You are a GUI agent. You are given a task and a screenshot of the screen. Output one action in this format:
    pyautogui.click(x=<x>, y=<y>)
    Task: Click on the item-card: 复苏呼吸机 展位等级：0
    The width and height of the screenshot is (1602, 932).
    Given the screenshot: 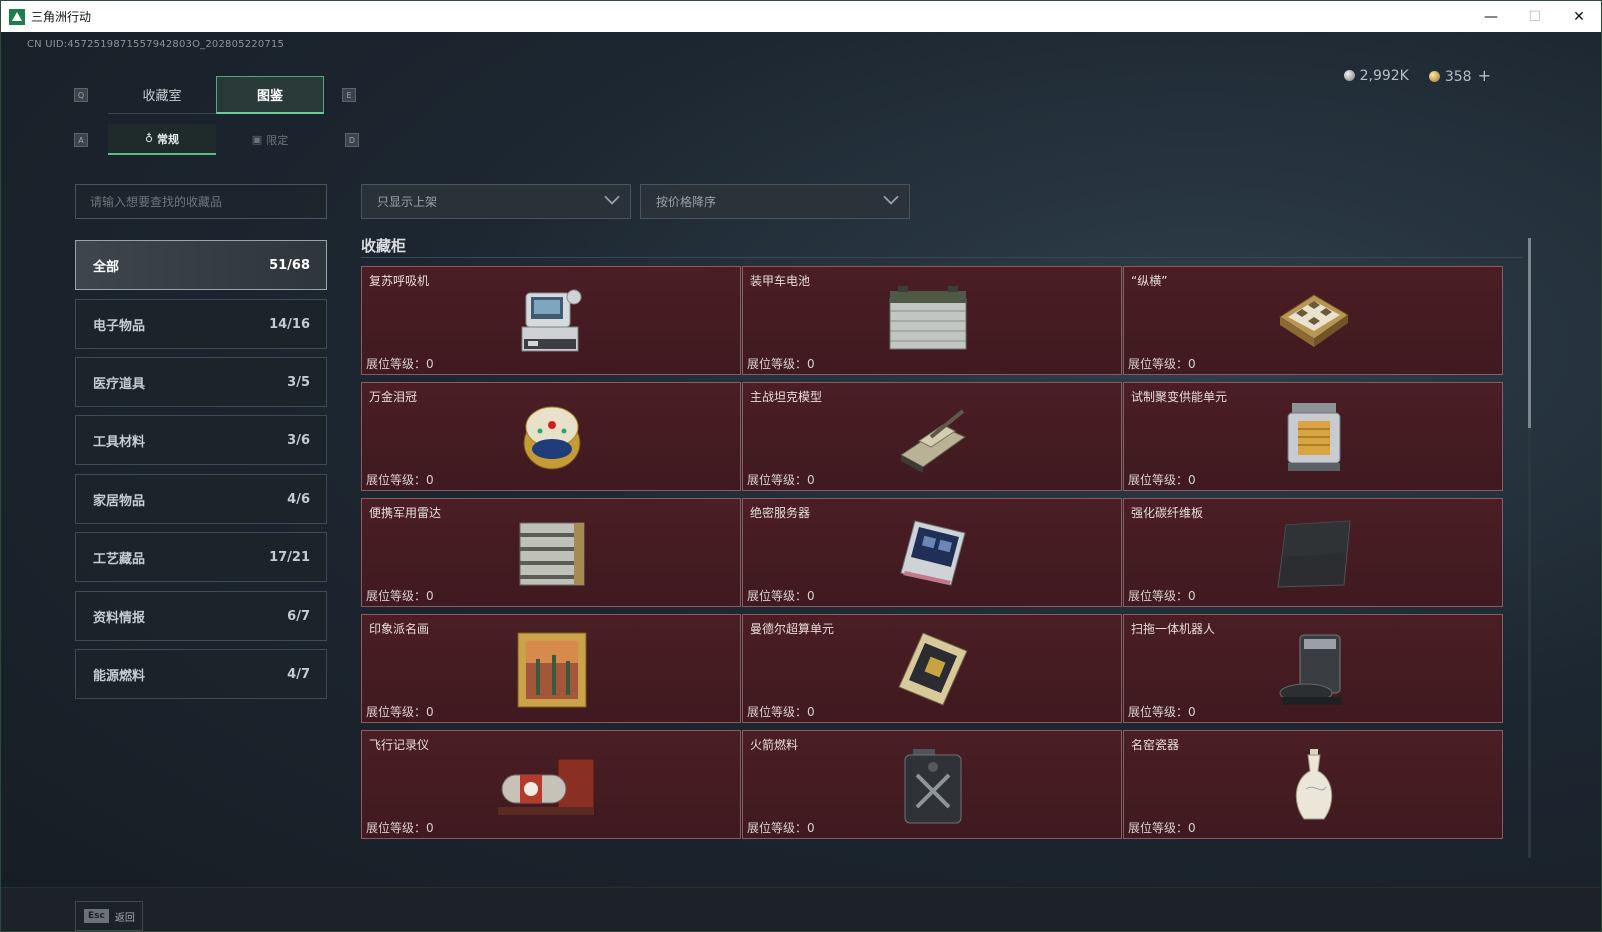 What is the action you would take?
    pyautogui.click(x=551, y=320)
    